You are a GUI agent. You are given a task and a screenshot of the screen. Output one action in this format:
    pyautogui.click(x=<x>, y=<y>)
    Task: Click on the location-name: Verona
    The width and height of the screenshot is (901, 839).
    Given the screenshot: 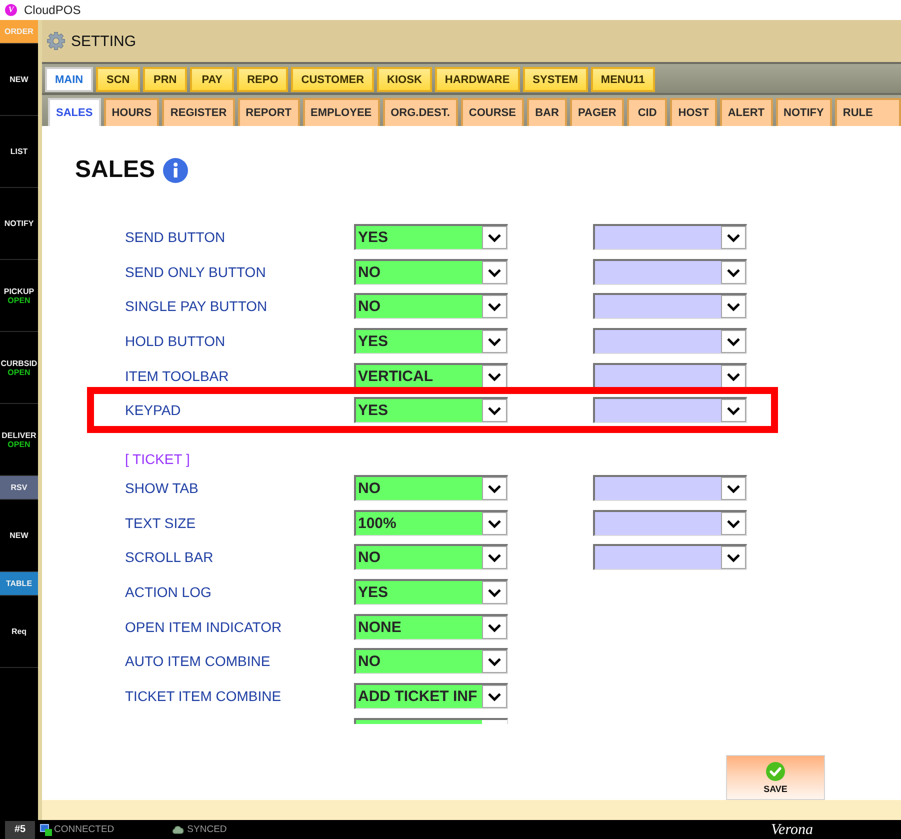 What is the action you would take?
    pyautogui.click(x=792, y=829)
    